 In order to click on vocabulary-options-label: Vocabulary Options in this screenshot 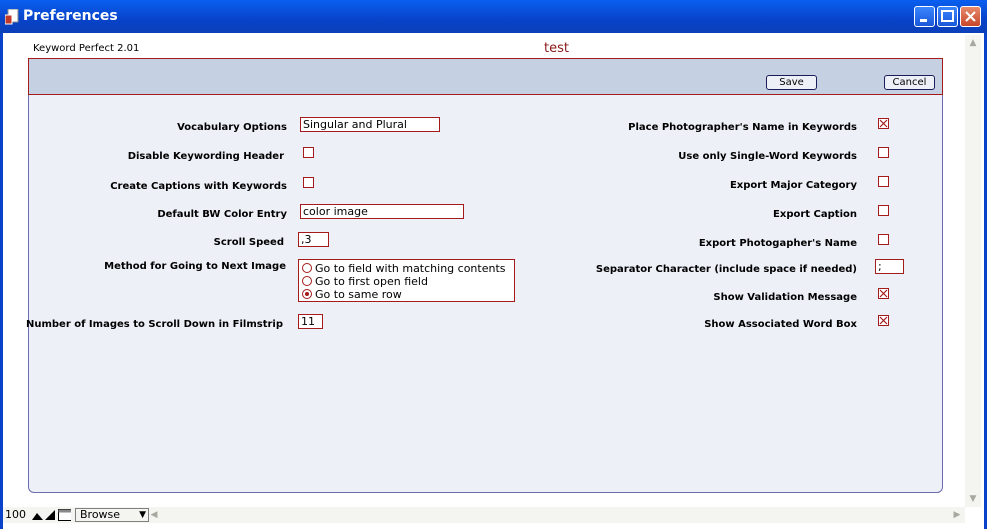, I will do `click(232, 127)`.